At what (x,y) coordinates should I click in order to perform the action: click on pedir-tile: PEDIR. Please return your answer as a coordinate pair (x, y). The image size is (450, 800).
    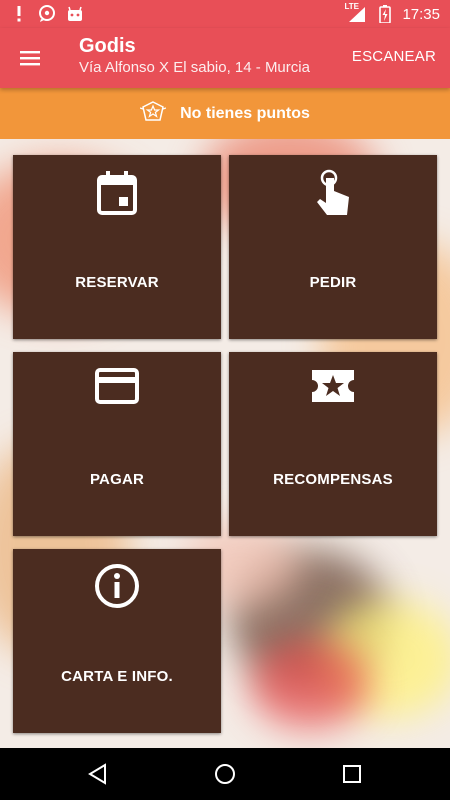
    Looking at the image, I should click on (333, 247).